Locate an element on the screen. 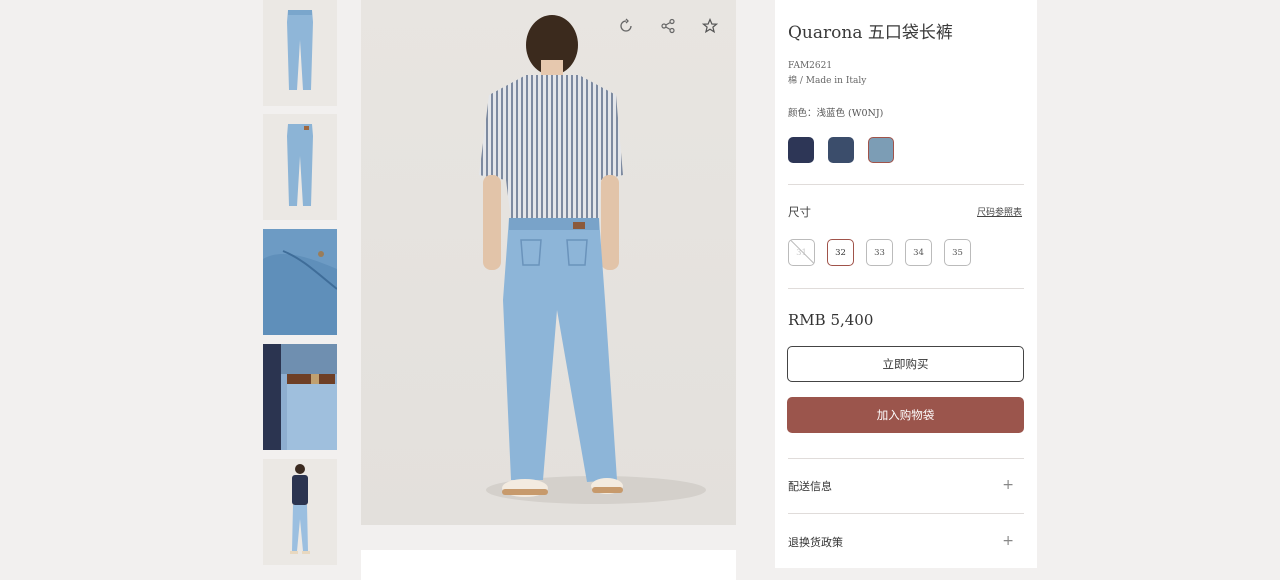 Image resolution: width=1280 pixels, height=580 pixels. size-option-35: 35 is located at coordinates (957, 252).